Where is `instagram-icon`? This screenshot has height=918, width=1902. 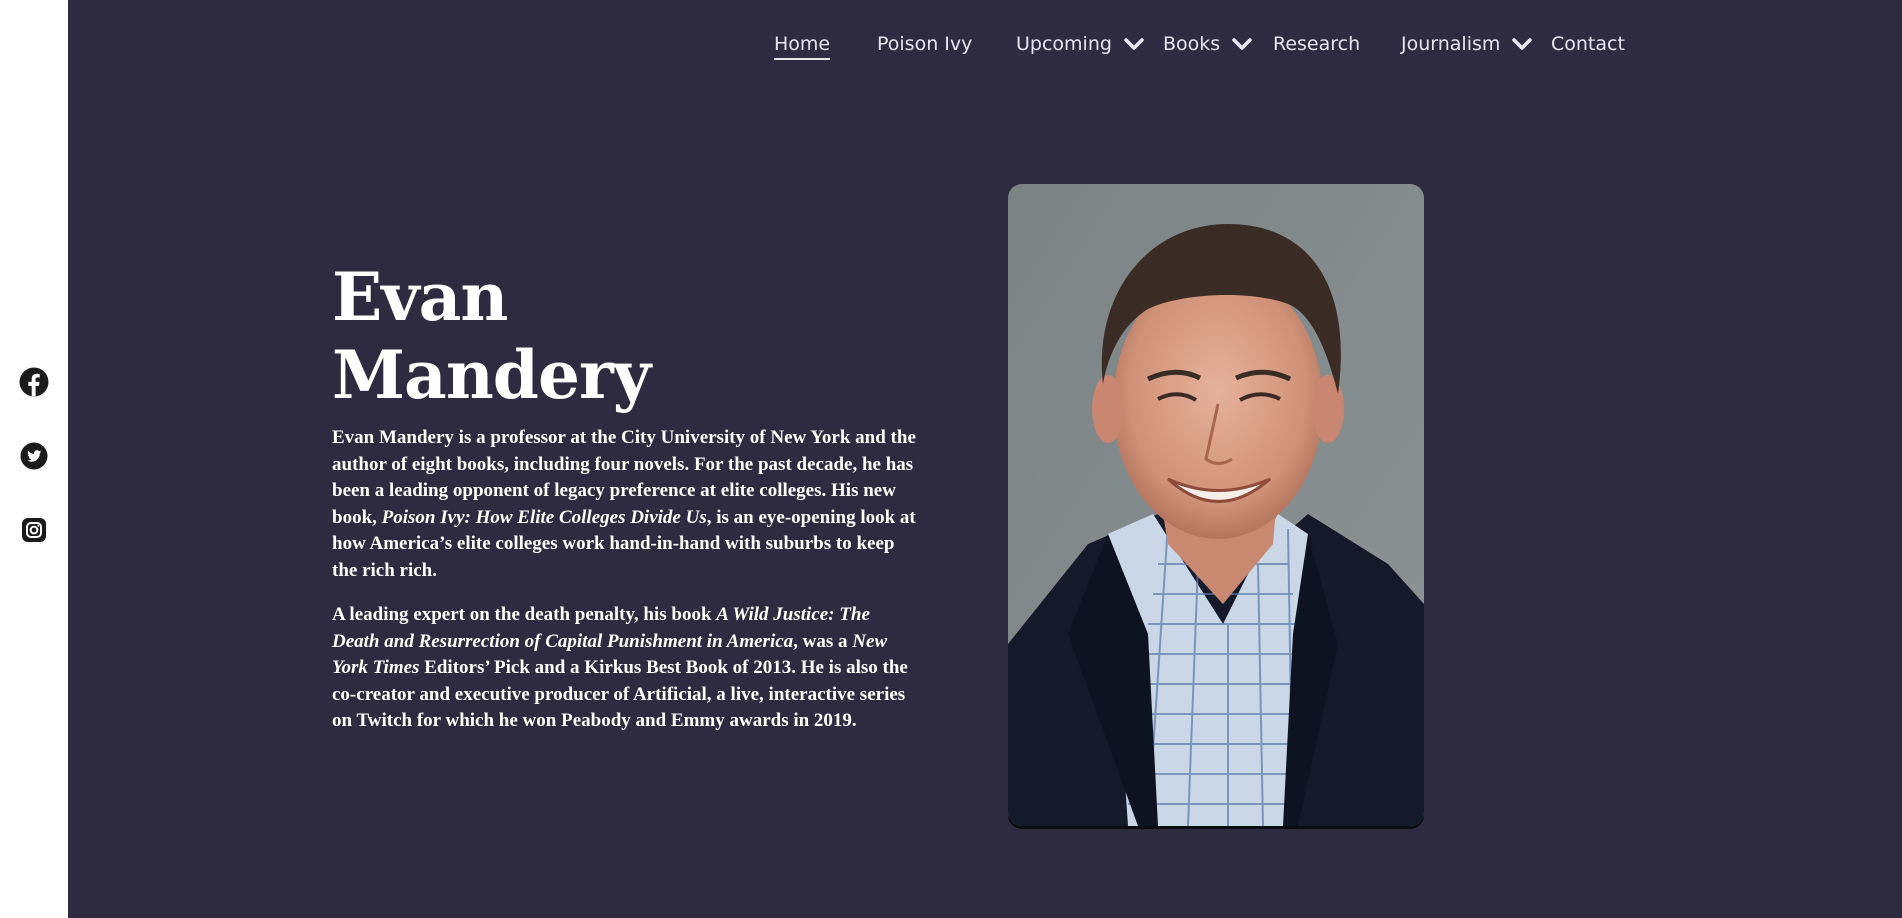 instagram-icon is located at coordinates (34, 530).